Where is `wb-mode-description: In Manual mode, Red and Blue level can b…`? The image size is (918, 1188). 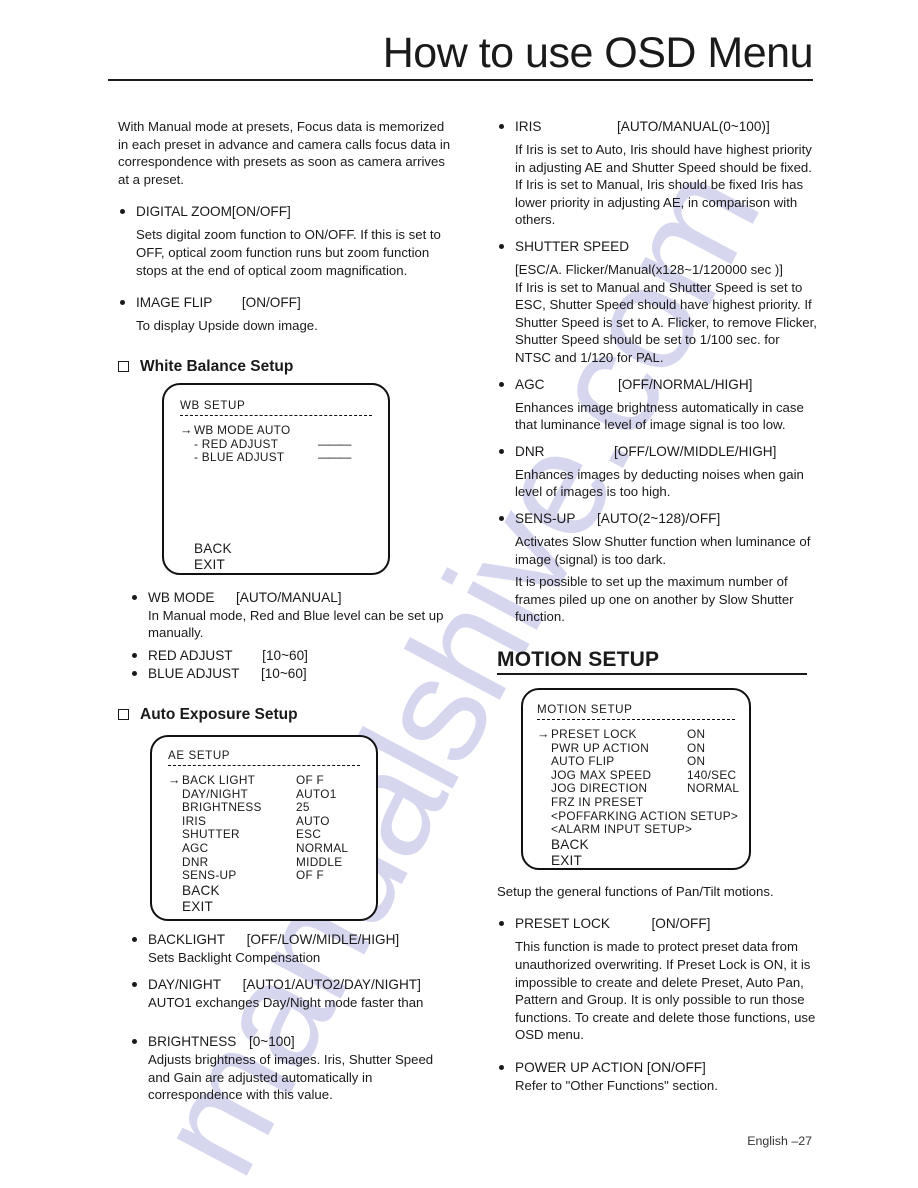 wb-mode-description: In Manual mode, Red and Blue level can b… is located at coordinates (296, 624).